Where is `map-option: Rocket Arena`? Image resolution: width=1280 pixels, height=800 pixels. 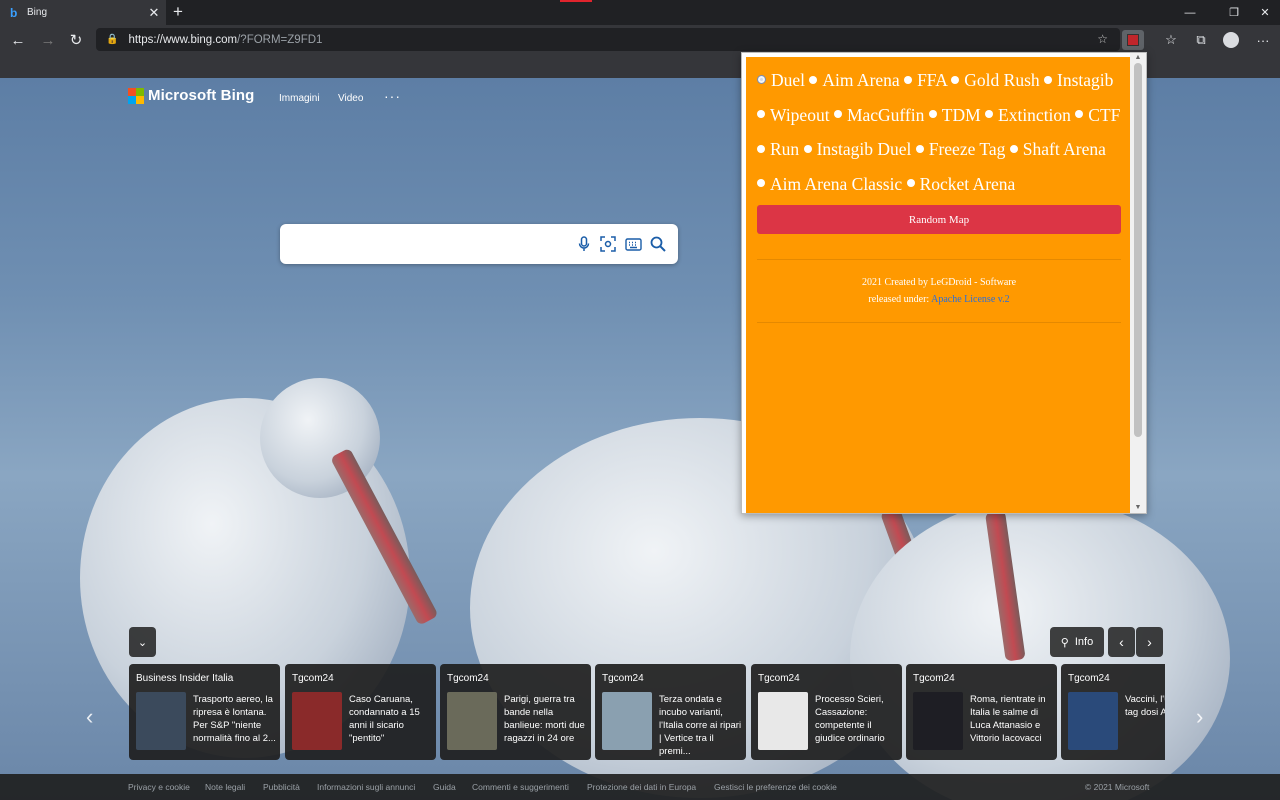 map-option: Rocket Arena is located at coordinates (961, 183).